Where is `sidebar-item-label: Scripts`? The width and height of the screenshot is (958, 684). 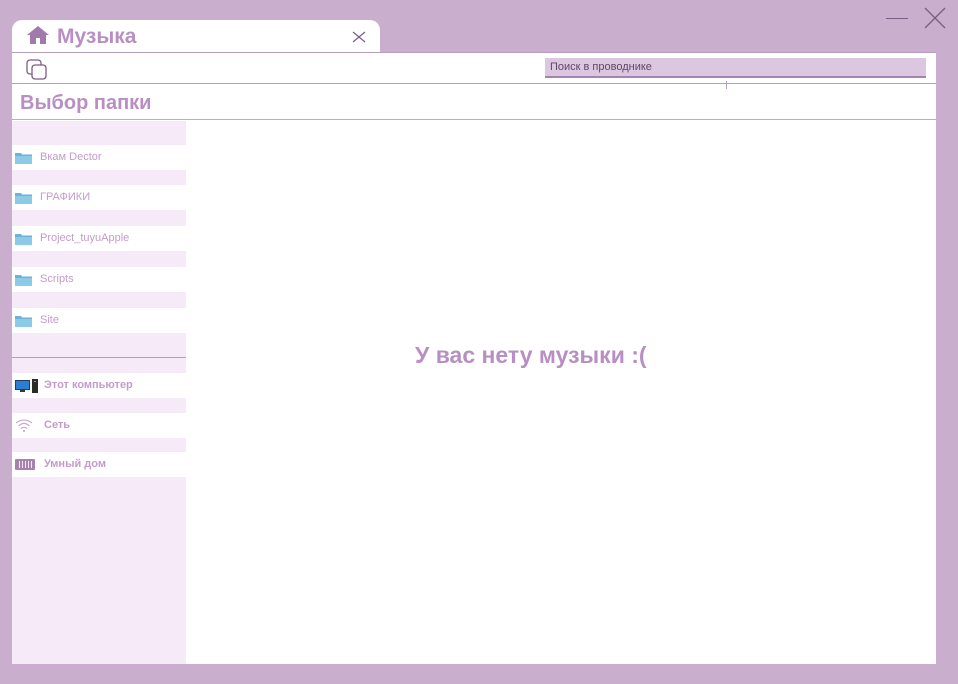
sidebar-item-label: Scripts is located at coordinates (57, 279).